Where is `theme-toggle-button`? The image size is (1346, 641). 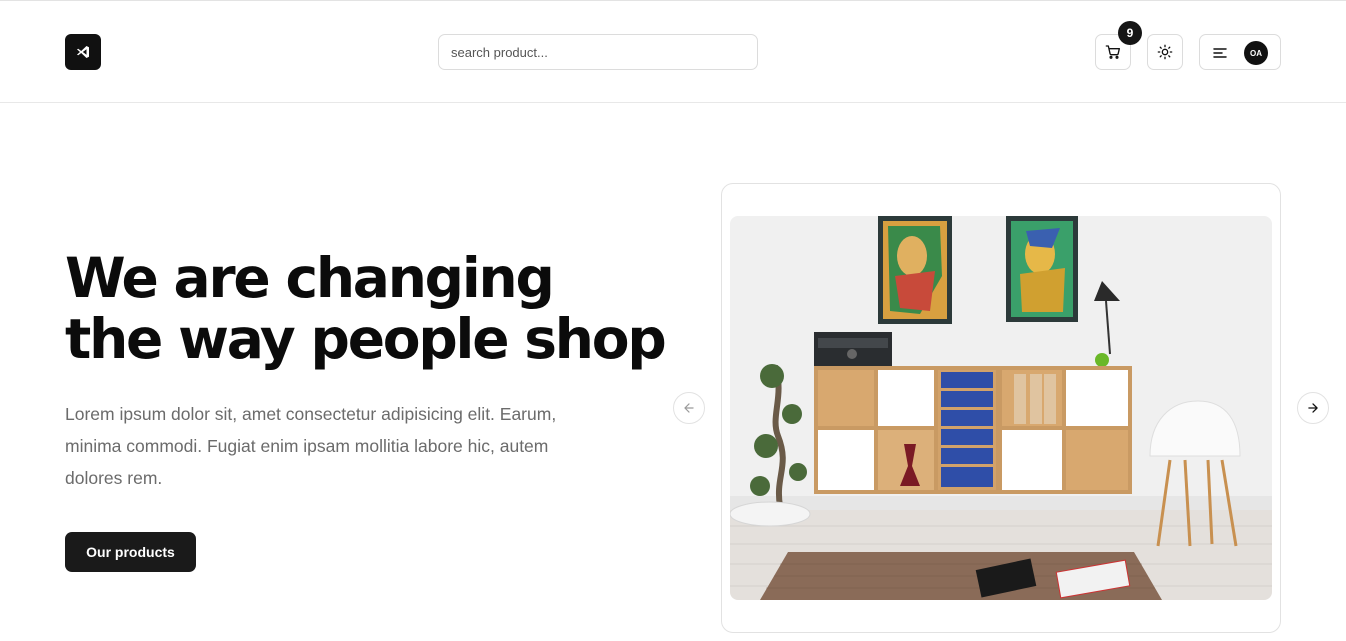 theme-toggle-button is located at coordinates (1165, 52).